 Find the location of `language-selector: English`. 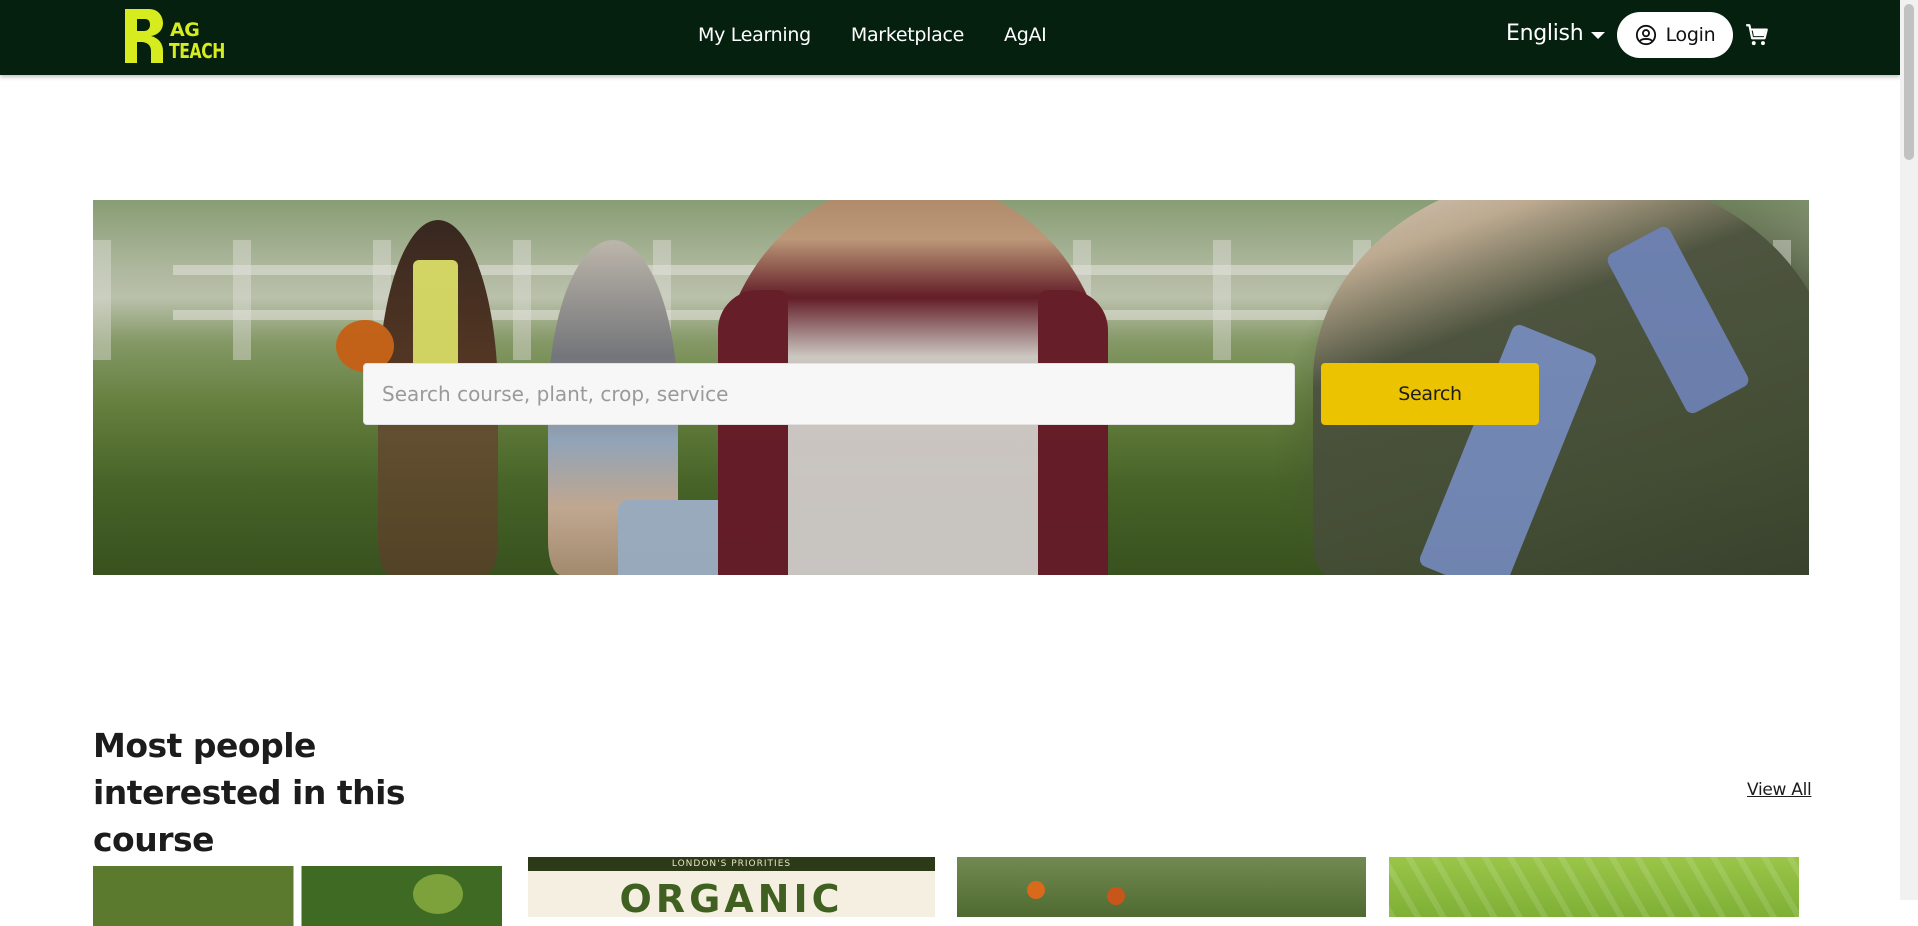

language-selector: English is located at coordinates (1556, 33).